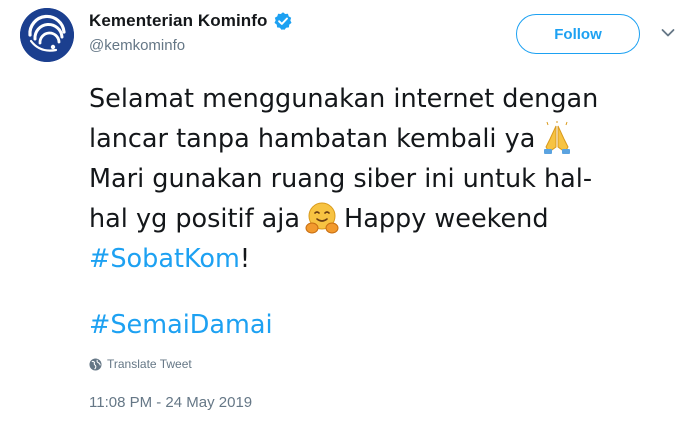 This screenshot has width=700, height=437. Describe the element at coordinates (95, 364) in the screenshot. I see `globe-icon` at that location.